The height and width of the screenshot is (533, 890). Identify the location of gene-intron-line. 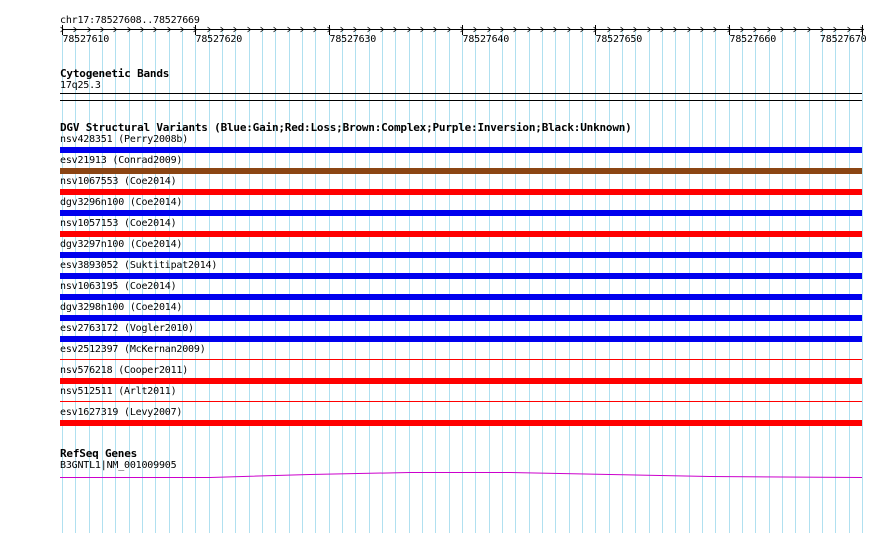
(461, 475).